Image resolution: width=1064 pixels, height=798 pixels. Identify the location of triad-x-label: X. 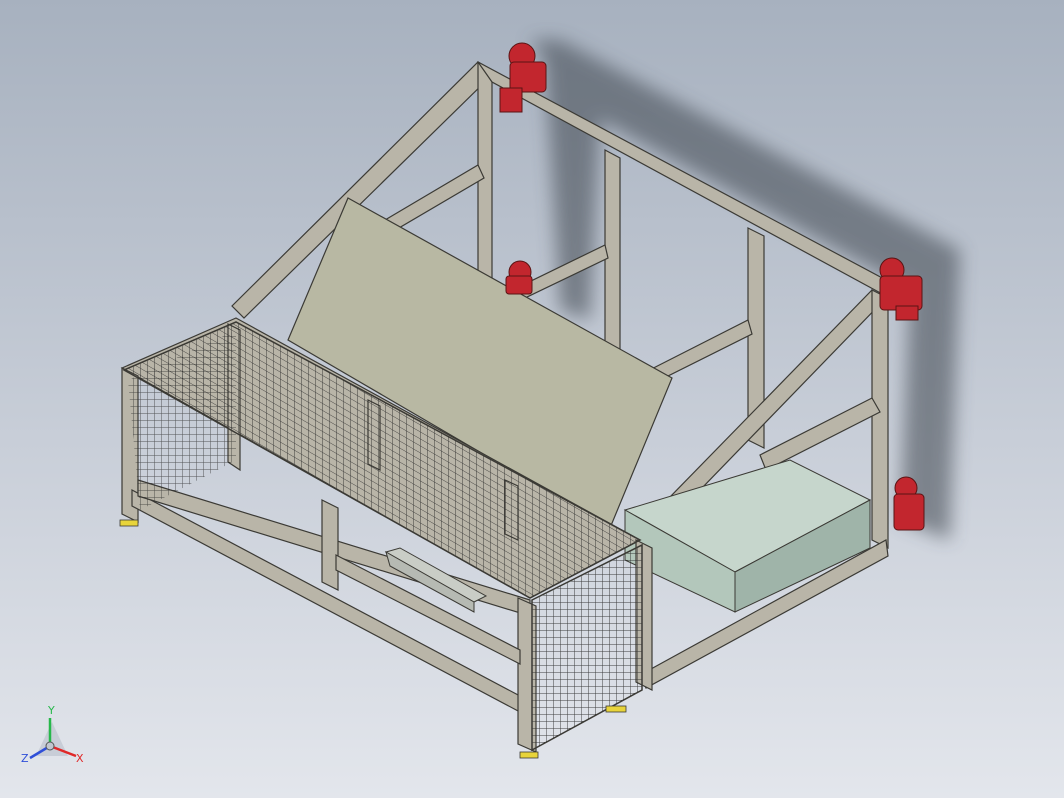
(80, 758).